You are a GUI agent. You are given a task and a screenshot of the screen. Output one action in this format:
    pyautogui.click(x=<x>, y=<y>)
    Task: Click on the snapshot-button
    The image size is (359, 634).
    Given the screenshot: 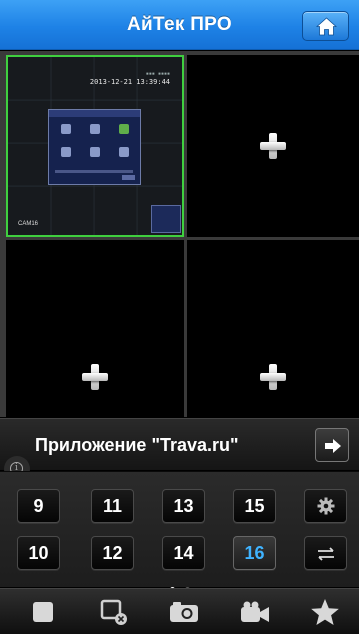 What is the action you would take?
    pyautogui.click(x=184, y=611)
    